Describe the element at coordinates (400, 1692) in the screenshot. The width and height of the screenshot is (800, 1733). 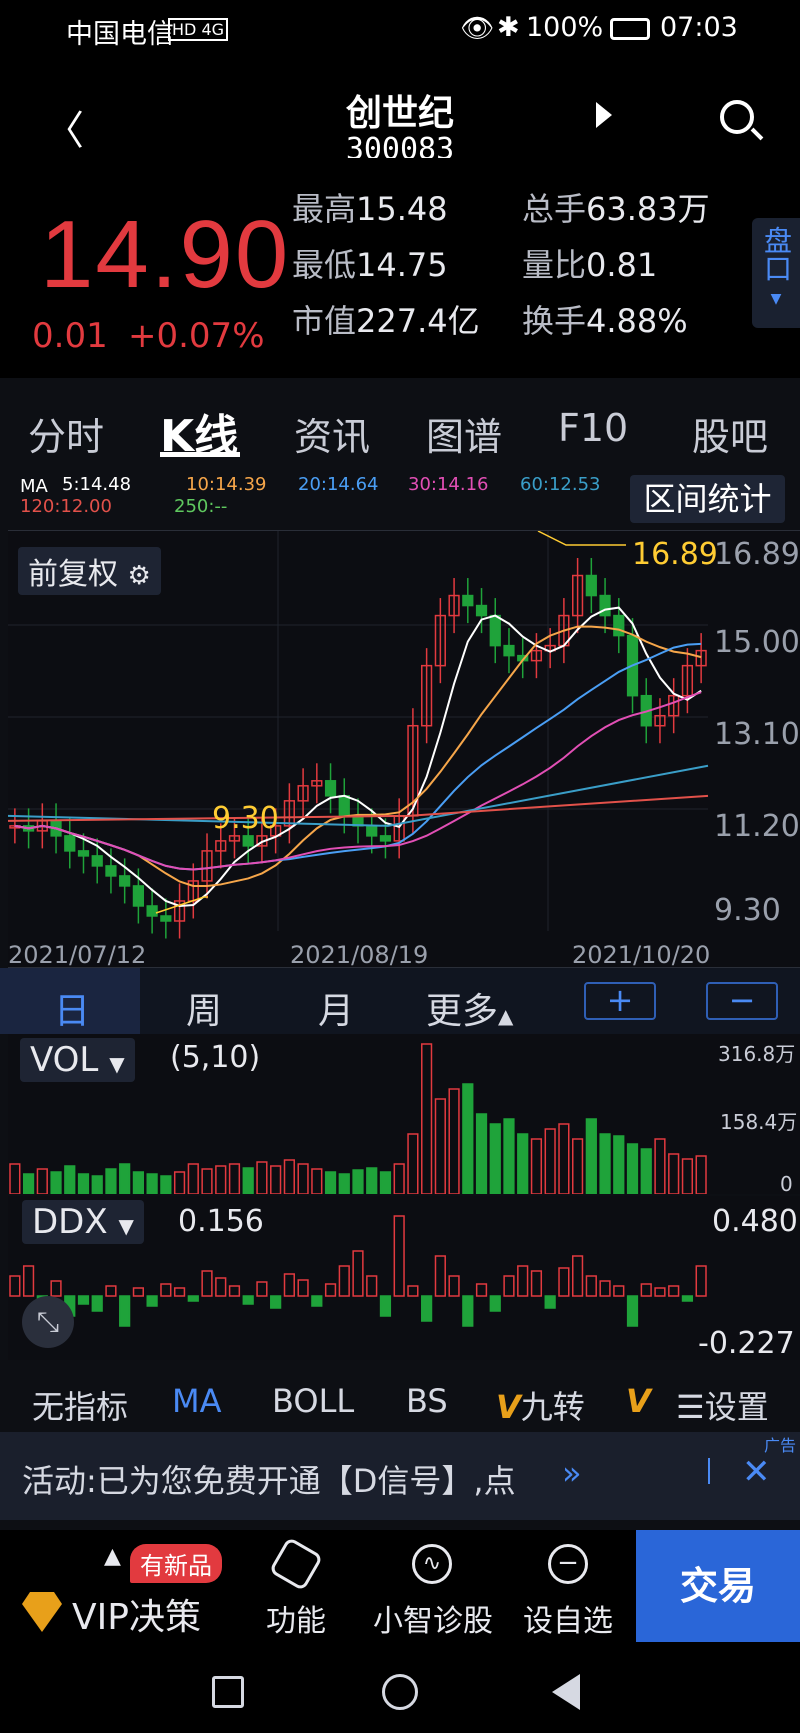
I see `home-icon` at that location.